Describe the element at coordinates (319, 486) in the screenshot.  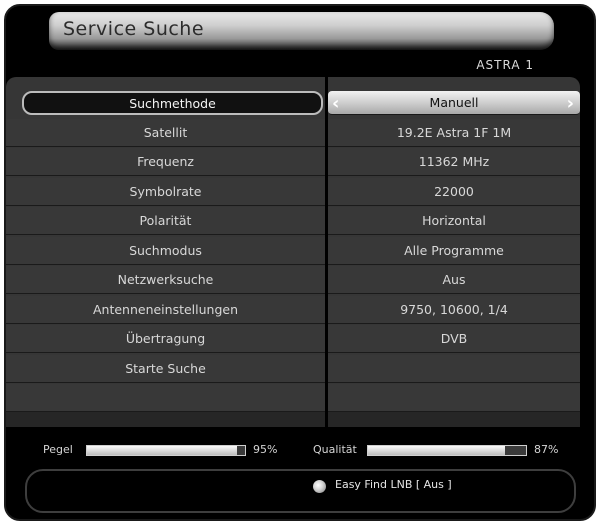
I see `radio-icon` at that location.